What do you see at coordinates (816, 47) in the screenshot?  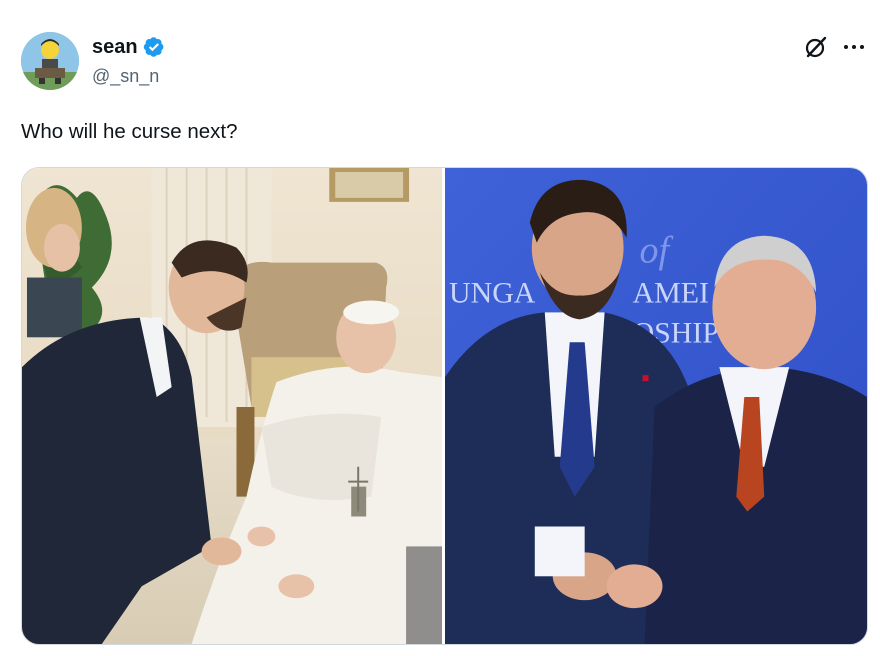 I see `grok-icon` at bounding box center [816, 47].